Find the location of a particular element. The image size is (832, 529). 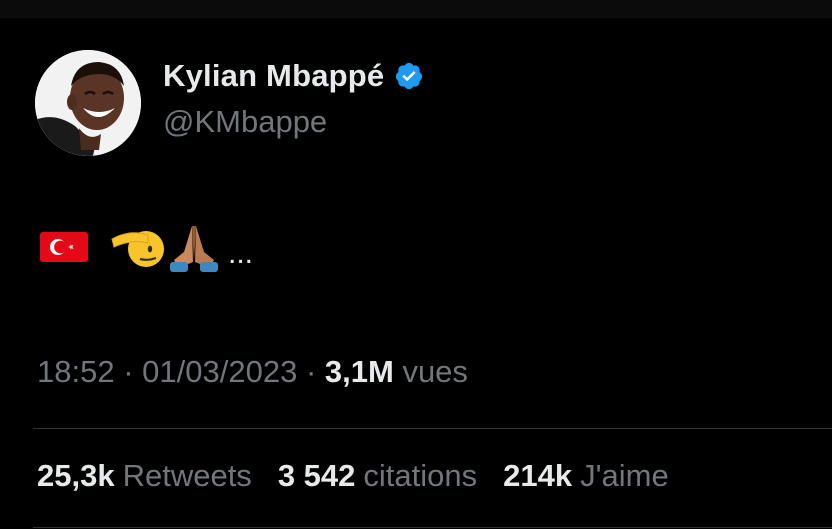

views-label: vues is located at coordinates (435, 371).